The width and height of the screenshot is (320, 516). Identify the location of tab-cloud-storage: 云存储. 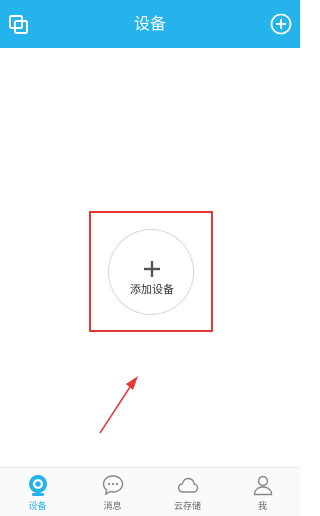
(187, 492).